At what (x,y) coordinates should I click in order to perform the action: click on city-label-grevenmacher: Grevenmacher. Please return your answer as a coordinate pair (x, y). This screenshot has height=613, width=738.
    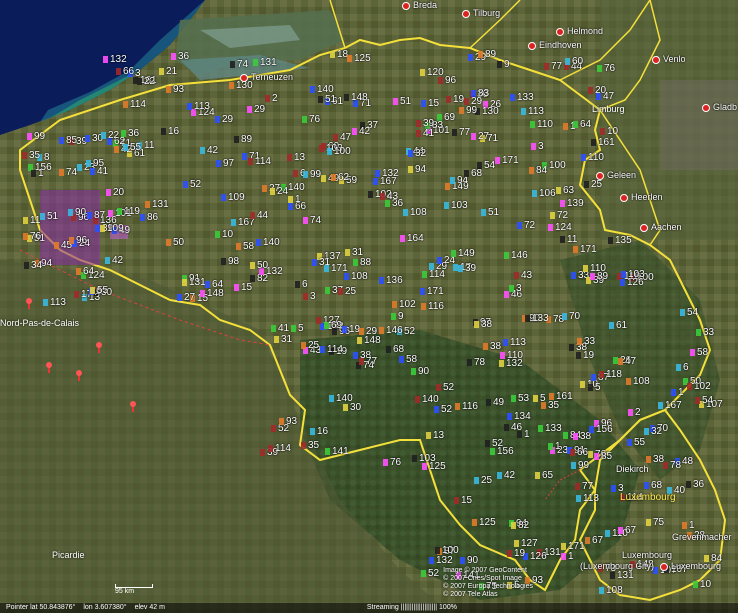
    Looking at the image, I should click on (702, 537).